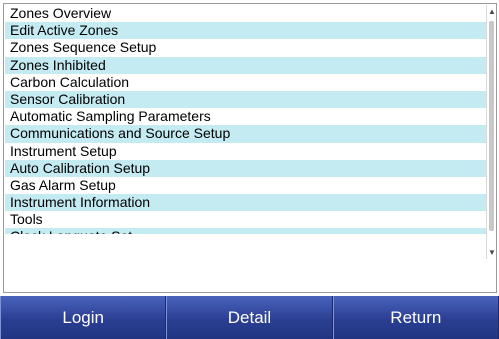 This screenshot has height=339, width=499. What do you see at coordinates (245, 231) in the screenshot?
I see `menu-item-clock-language-set: Clock Languate Set` at bounding box center [245, 231].